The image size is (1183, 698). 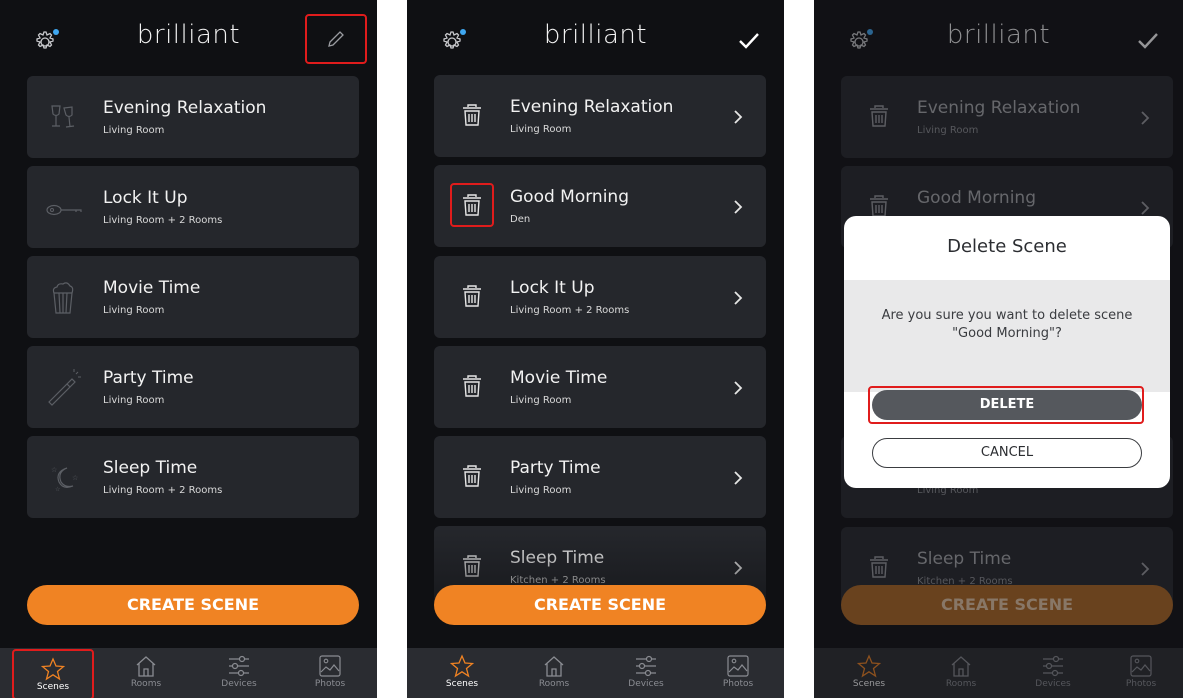 I want to click on scene-card-sleep-time: ☆ ☆ ☆ Sleep Time Living Room + 2 Rooms, so click(x=193, y=477).